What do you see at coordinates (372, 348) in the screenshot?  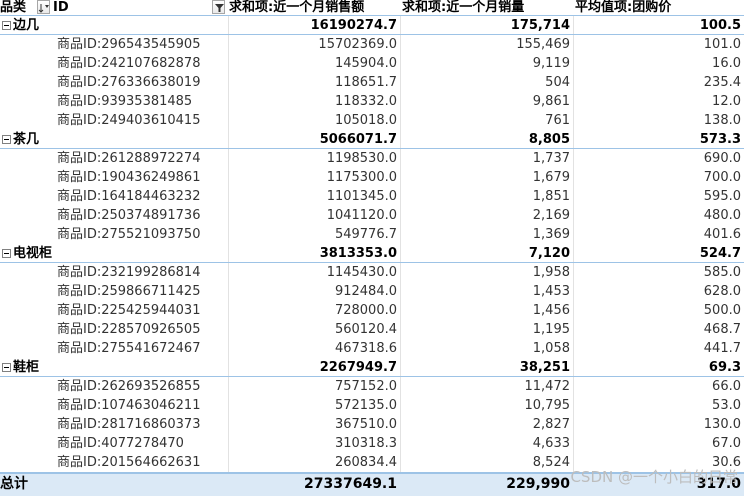 I see `table-row: 商品ID:275541672467 467318.6 1,058 441.7` at bounding box center [372, 348].